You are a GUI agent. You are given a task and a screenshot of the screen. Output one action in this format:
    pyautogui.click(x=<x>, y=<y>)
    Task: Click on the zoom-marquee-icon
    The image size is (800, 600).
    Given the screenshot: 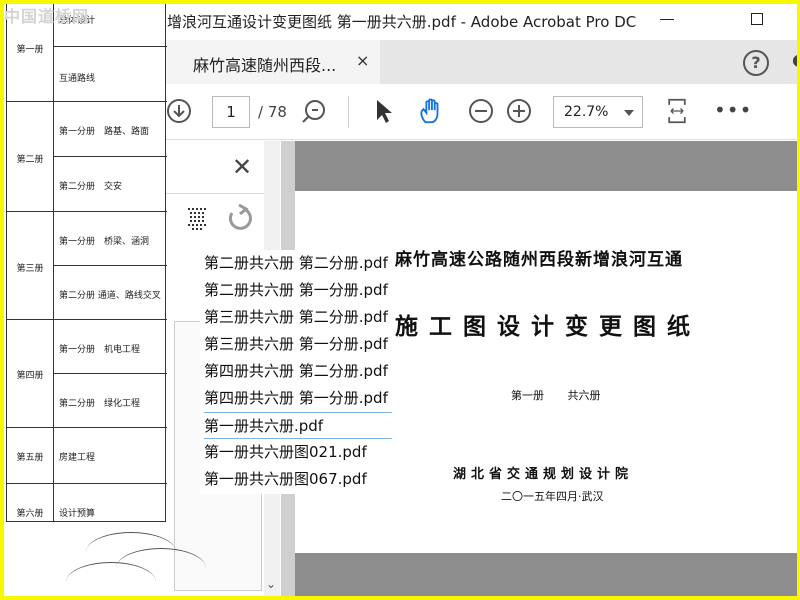 What is the action you would take?
    pyautogui.click(x=314, y=111)
    